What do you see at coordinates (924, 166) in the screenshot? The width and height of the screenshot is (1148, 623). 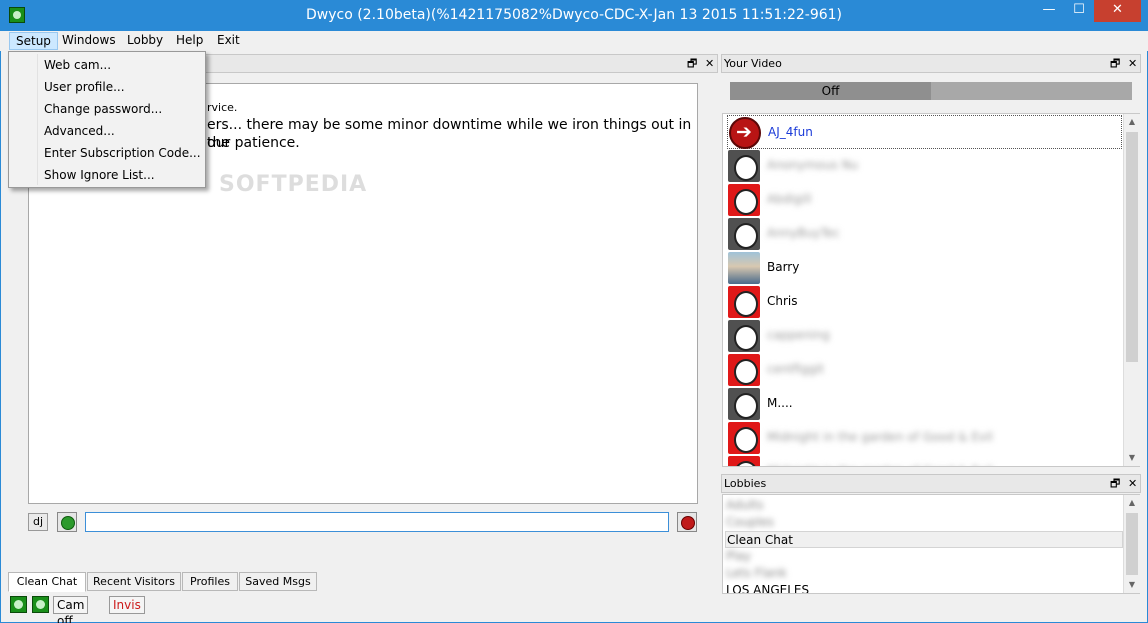 I see `user-list-item: Anonymous Nu` at bounding box center [924, 166].